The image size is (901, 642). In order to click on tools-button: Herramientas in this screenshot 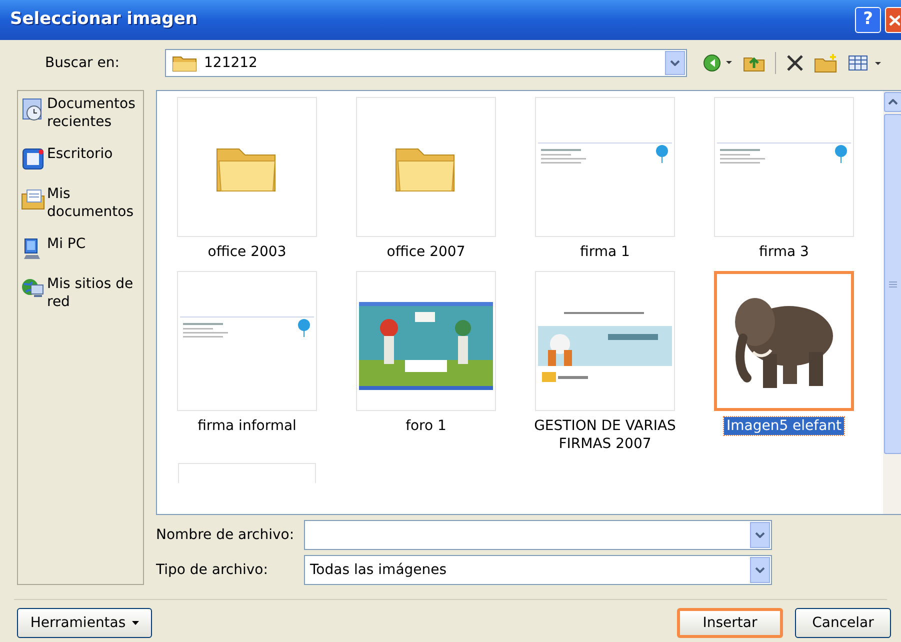, I will do `click(84, 623)`.